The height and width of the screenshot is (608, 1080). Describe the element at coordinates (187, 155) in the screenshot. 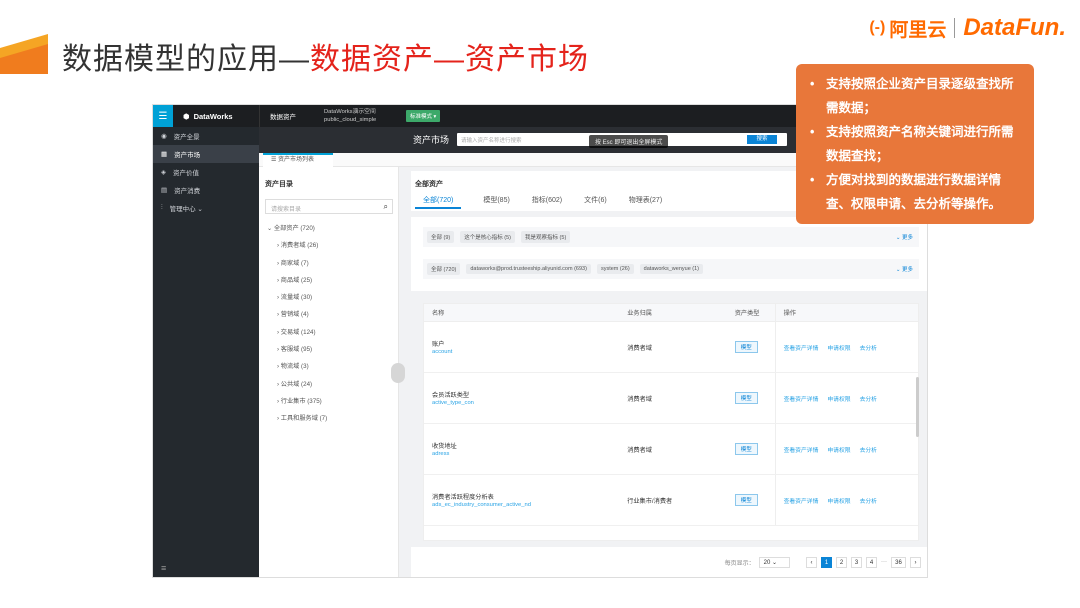

I see `sidebar-item-label: 资产市场` at that location.